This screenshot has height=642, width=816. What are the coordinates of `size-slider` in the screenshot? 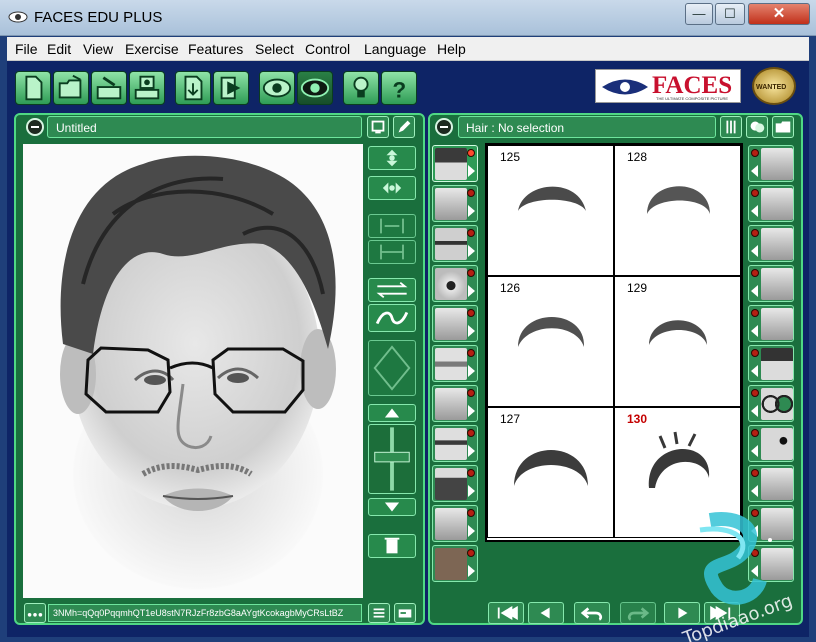 It's located at (392, 459).